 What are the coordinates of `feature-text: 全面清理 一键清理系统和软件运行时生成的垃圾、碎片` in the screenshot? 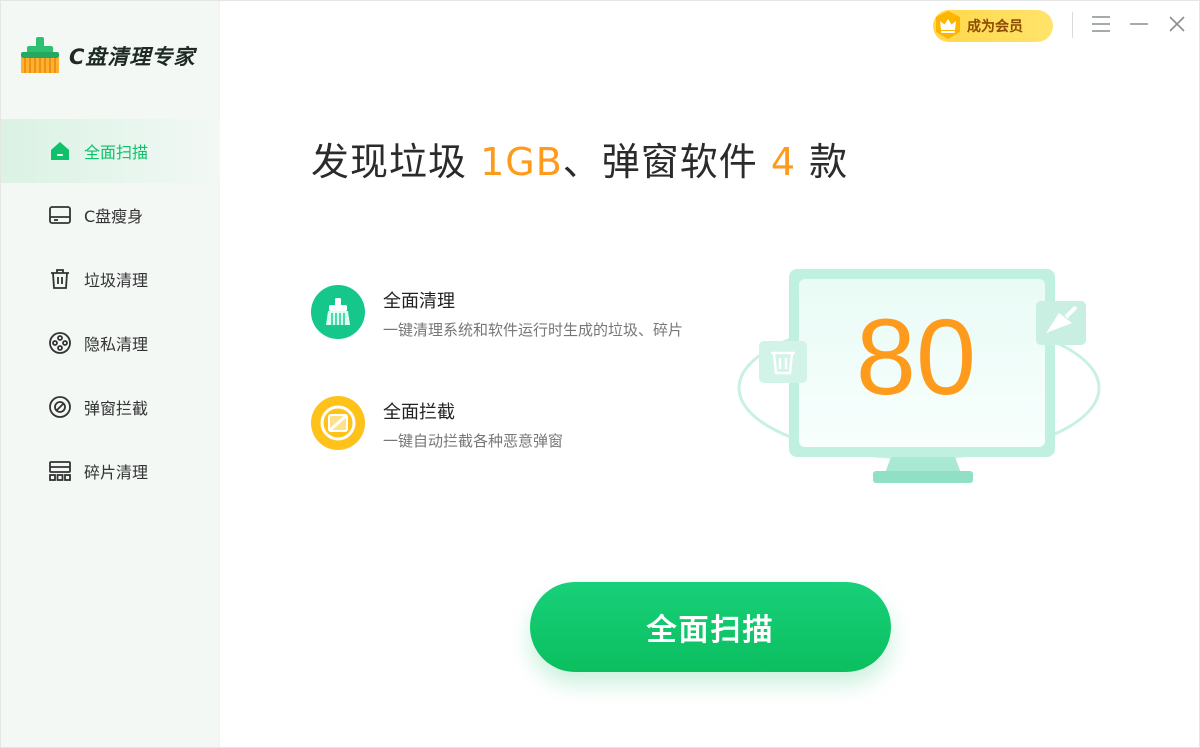 It's located at (533, 313).